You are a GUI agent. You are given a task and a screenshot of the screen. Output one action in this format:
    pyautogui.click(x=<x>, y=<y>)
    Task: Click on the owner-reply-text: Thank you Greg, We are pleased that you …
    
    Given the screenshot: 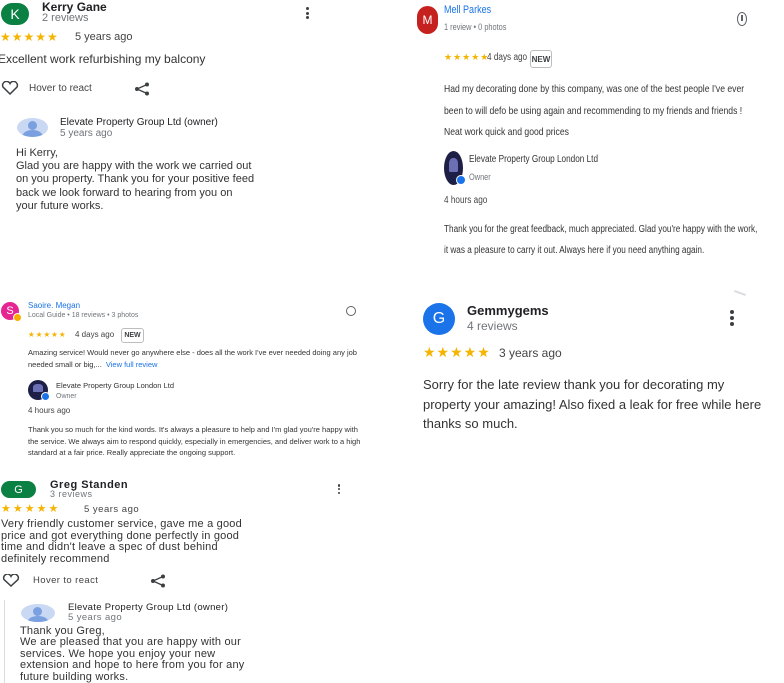 What is the action you would take?
    pyautogui.click(x=132, y=654)
    